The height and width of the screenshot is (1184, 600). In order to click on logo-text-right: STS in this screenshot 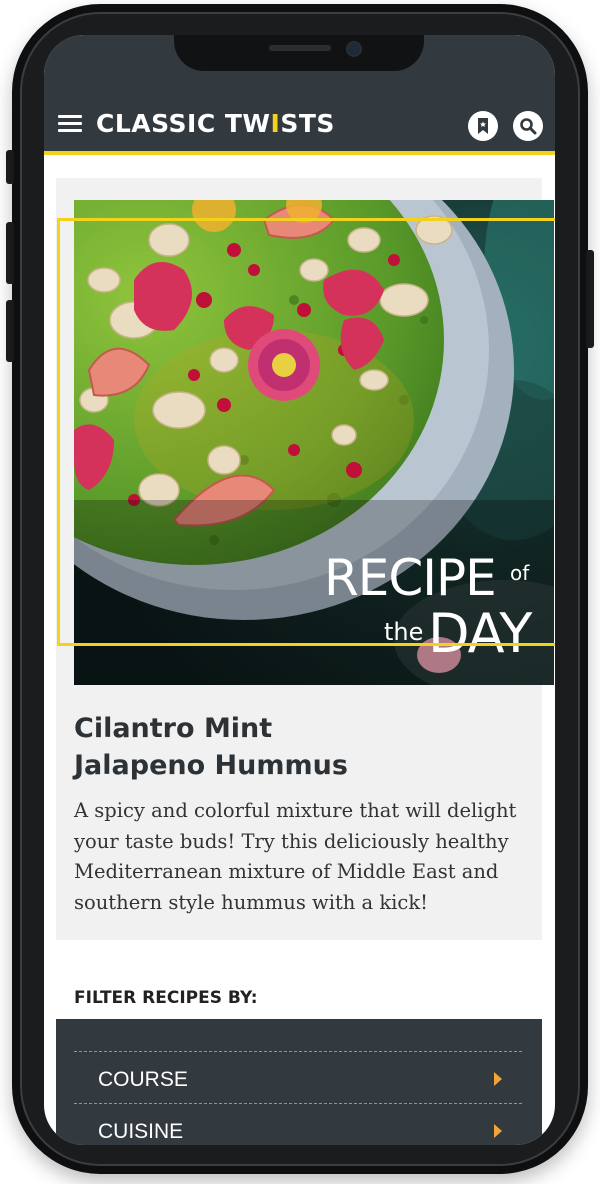, I will do `click(307, 123)`.